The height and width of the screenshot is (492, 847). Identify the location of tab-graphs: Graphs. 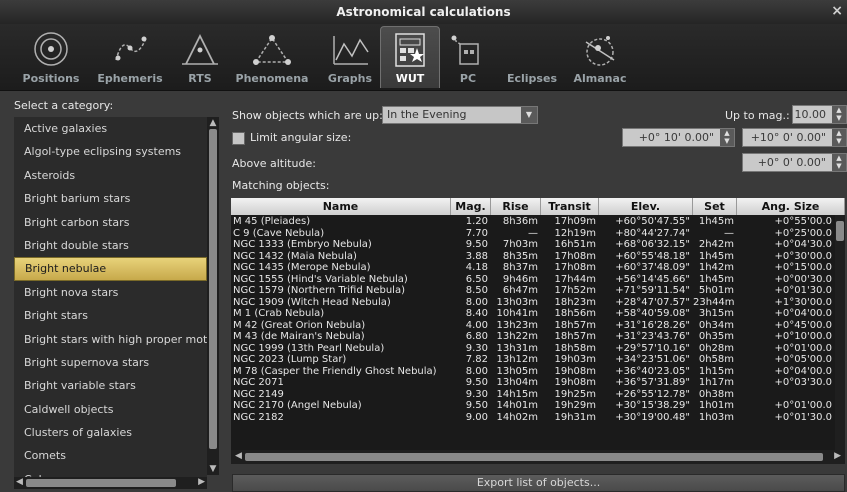
(350, 57).